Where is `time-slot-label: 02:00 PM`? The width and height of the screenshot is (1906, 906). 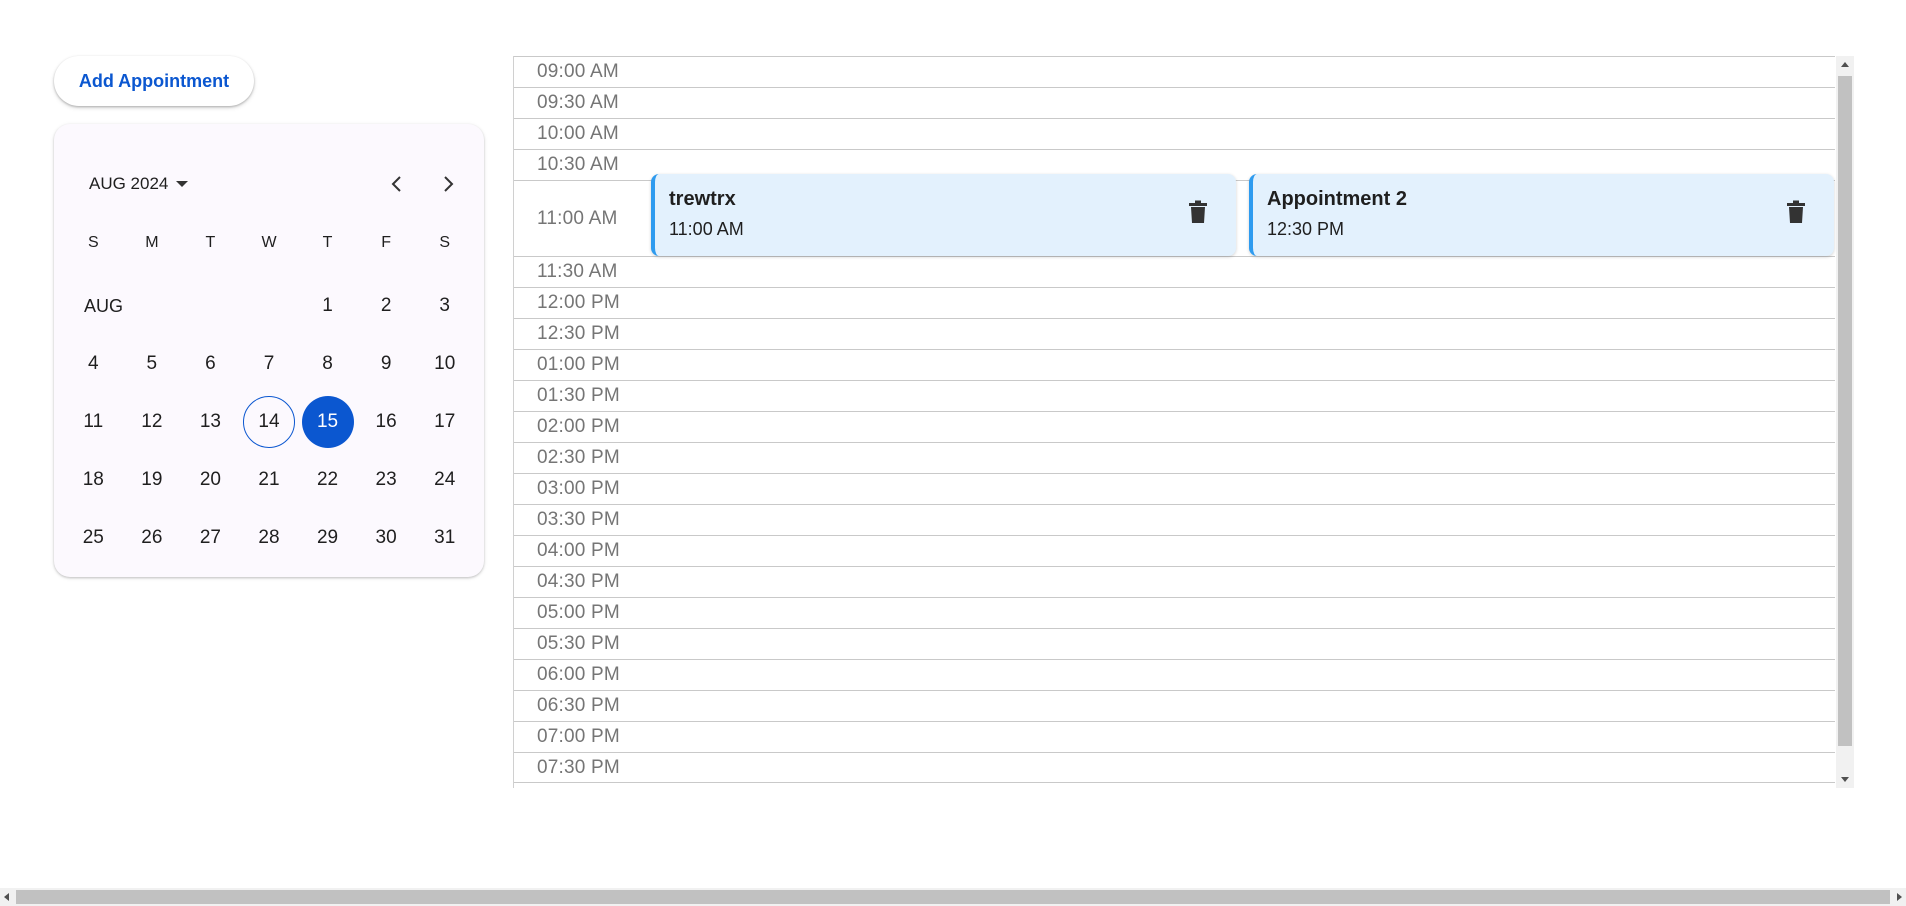 time-slot-label: 02:00 PM is located at coordinates (578, 426).